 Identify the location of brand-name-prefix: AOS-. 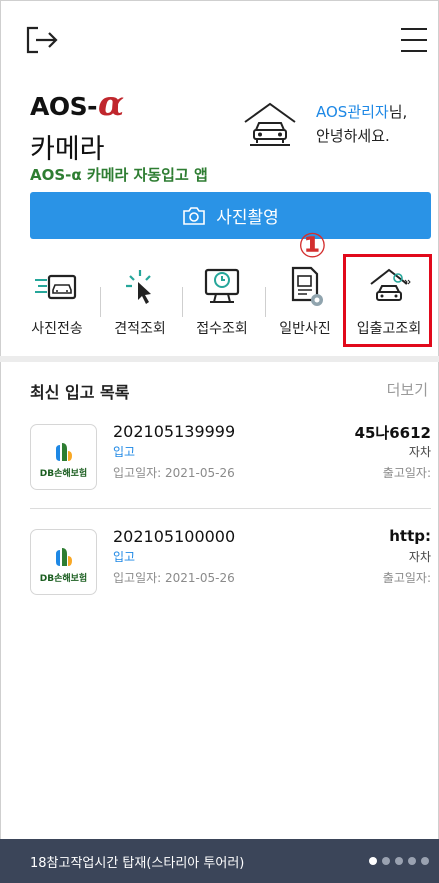
(63, 106).